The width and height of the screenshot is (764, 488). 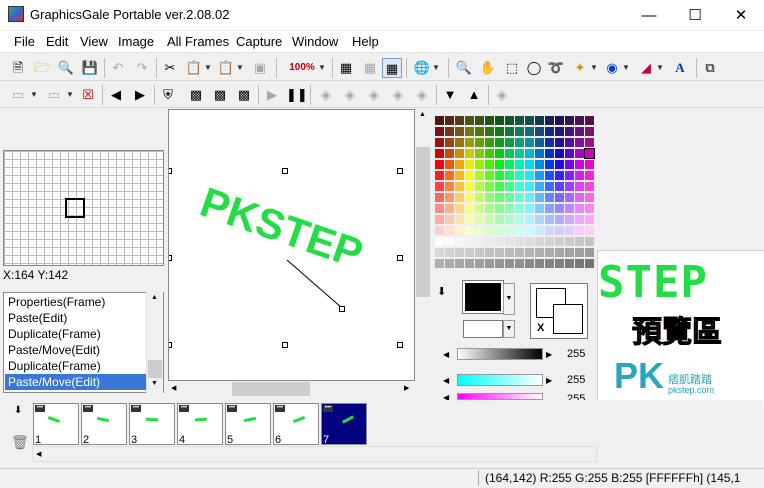 What do you see at coordinates (370, 68) in the screenshot?
I see `fine-grid-icon: ▦` at bounding box center [370, 68].